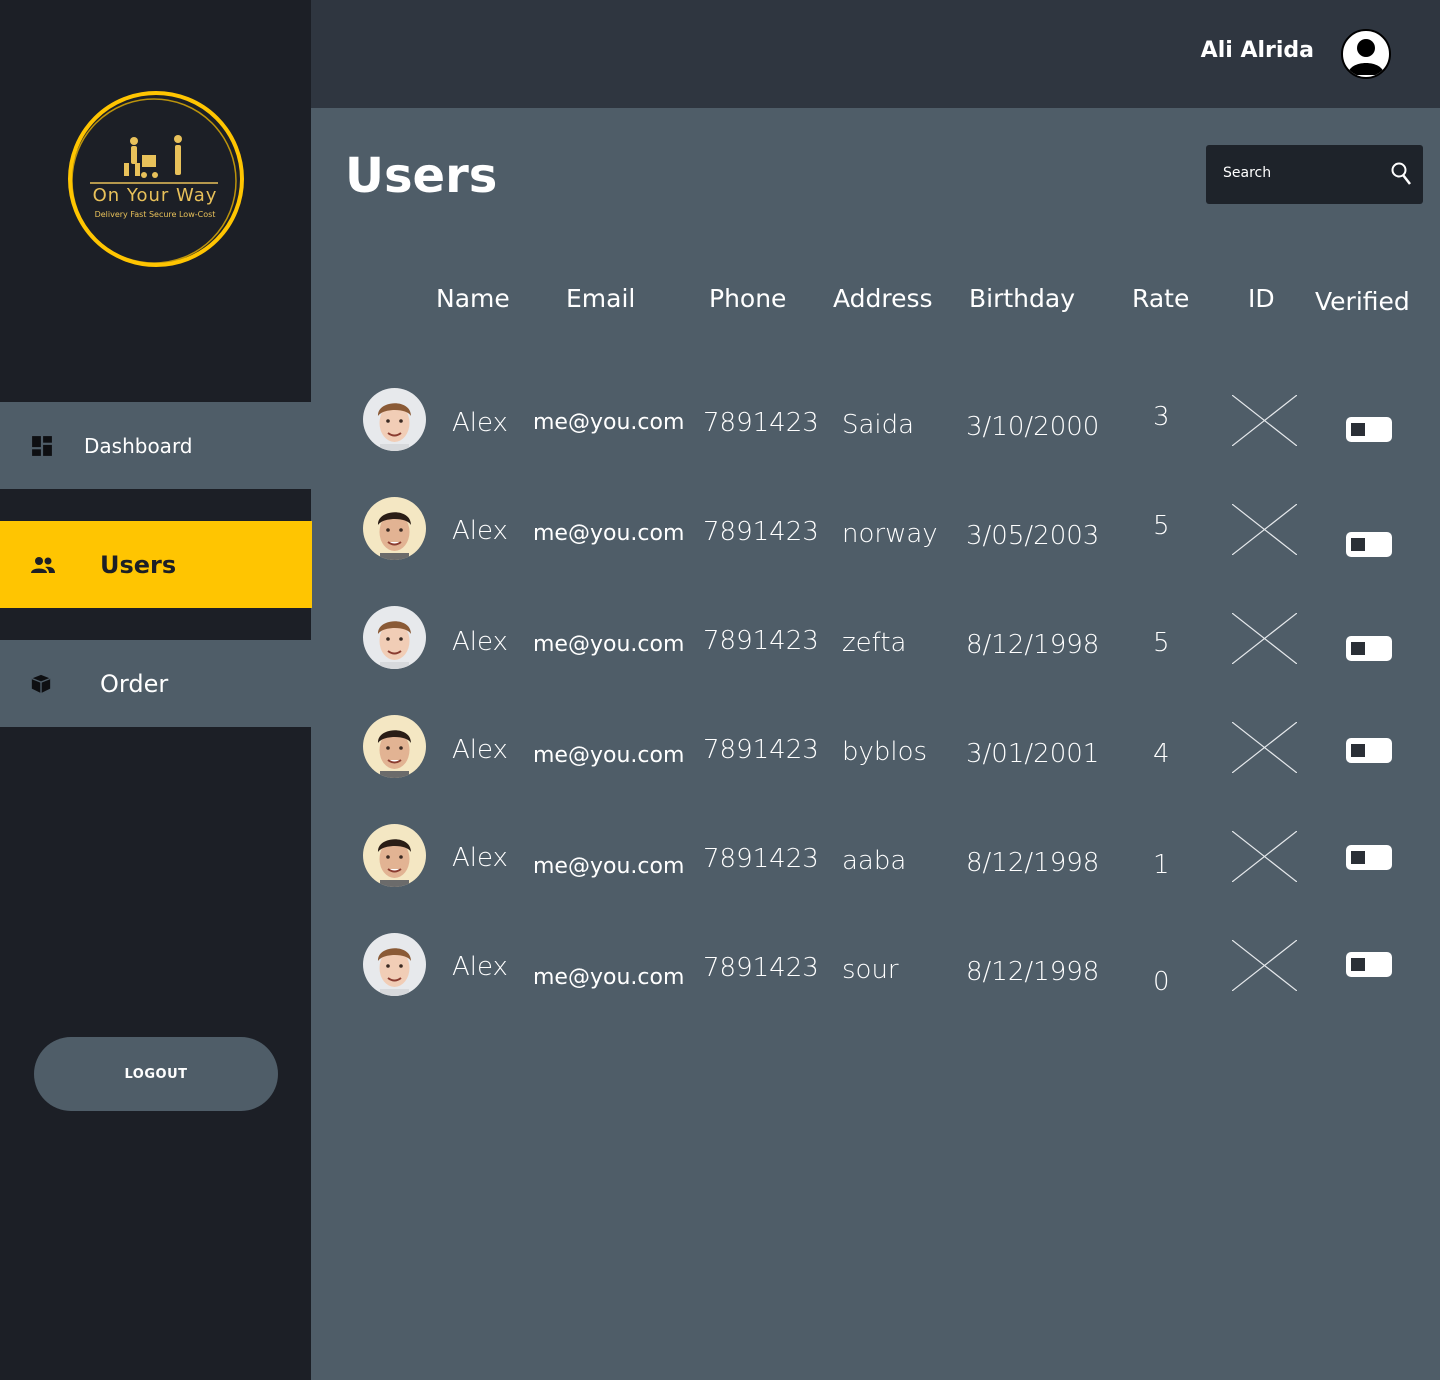 Image resolution: width=1440 pixels, height=1380 pixels. What do you see at coordinates (1033, 754) in the screenshot?
I see `cell-birthday: 3/01/2001` at bounding box center [1033, 754].